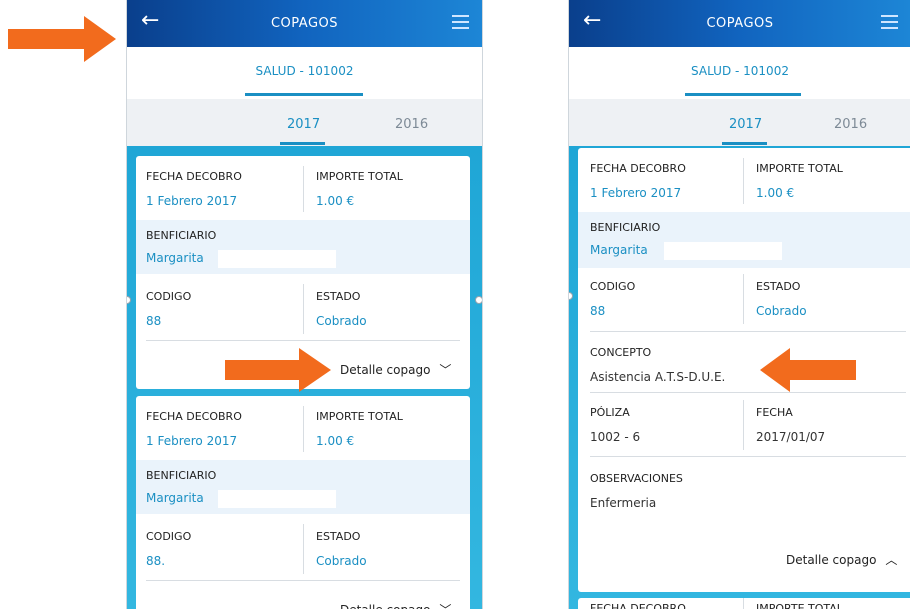  I want to click on concepto-label: CONCEPTO, so click(621, 352).